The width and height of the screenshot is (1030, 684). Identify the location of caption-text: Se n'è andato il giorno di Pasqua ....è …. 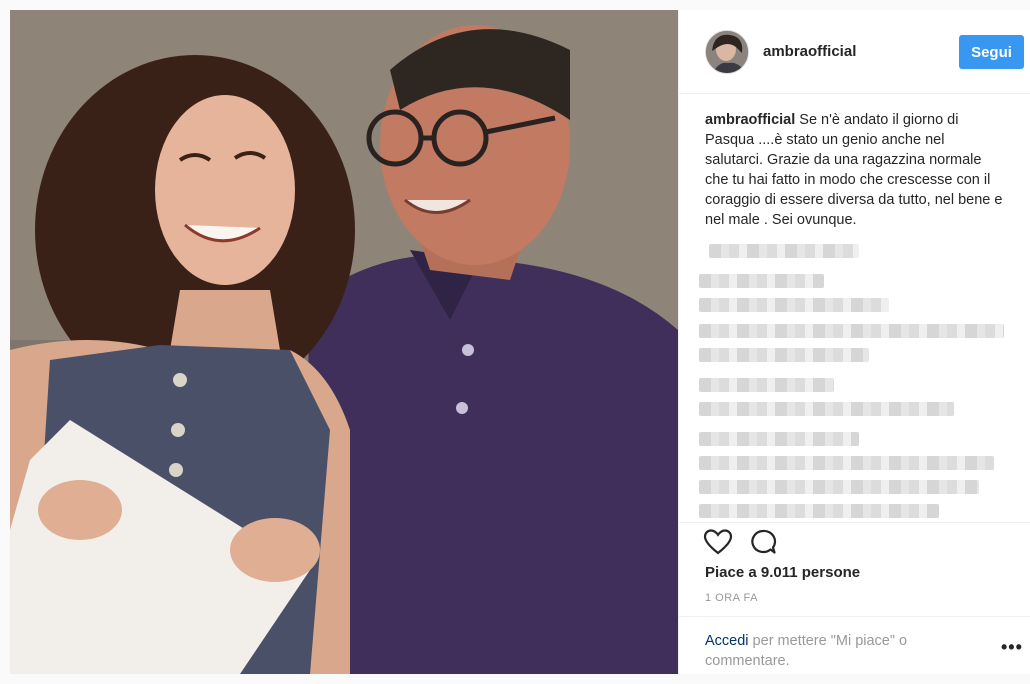
(854, 170).